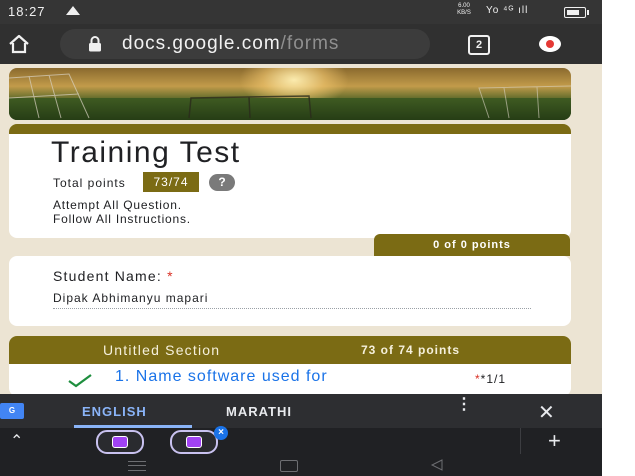  I want to click on system-nav-bar, so click(301, 465).